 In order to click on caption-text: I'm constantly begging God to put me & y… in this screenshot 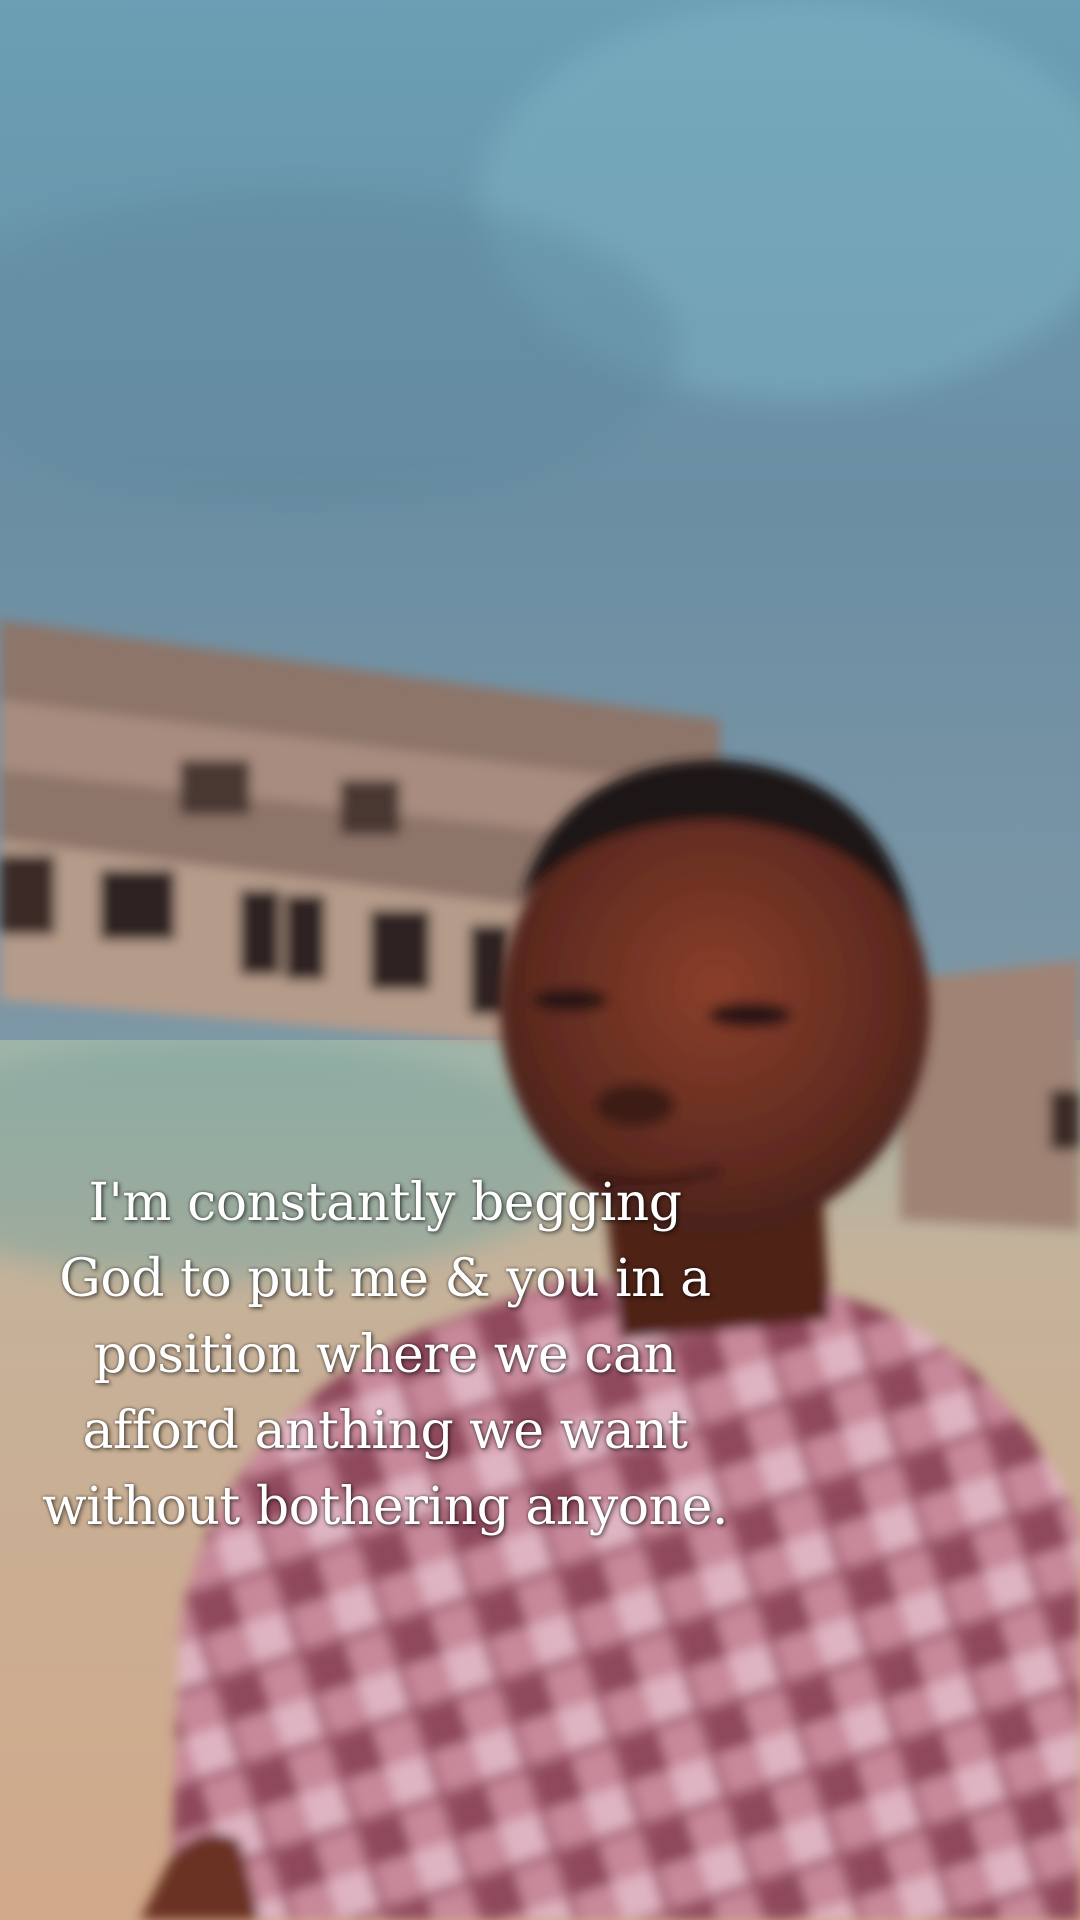, I will do `click(385, 1355)`.